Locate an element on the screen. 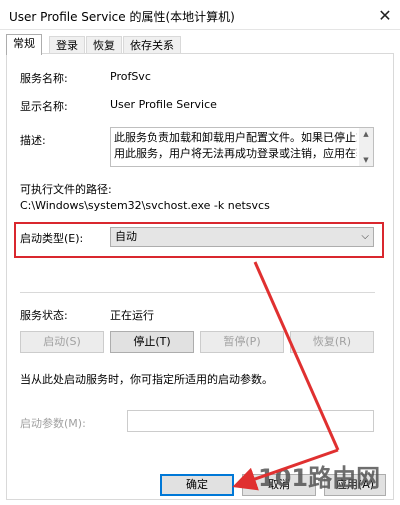 Image resolution: width=400 pixels, height=505 pixels. close-icon: ✕ is located at coordinates (385, 15).